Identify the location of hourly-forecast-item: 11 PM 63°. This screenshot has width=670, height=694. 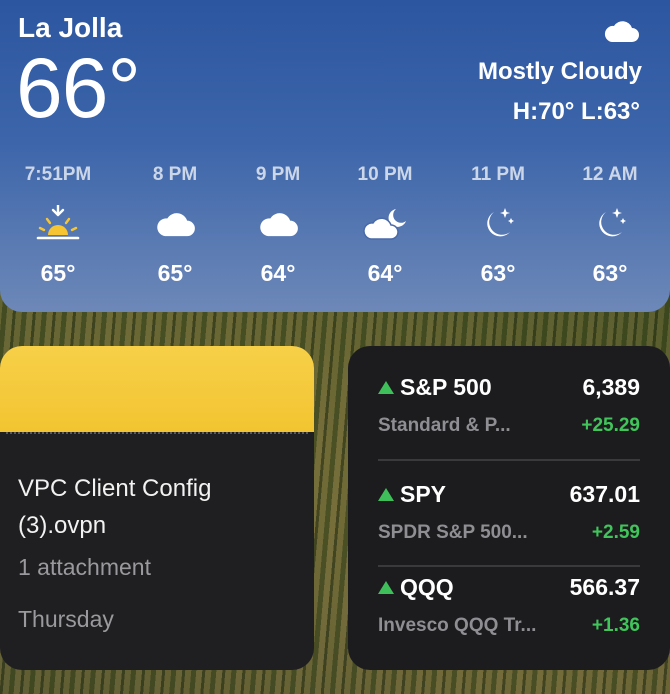
(498, 225).